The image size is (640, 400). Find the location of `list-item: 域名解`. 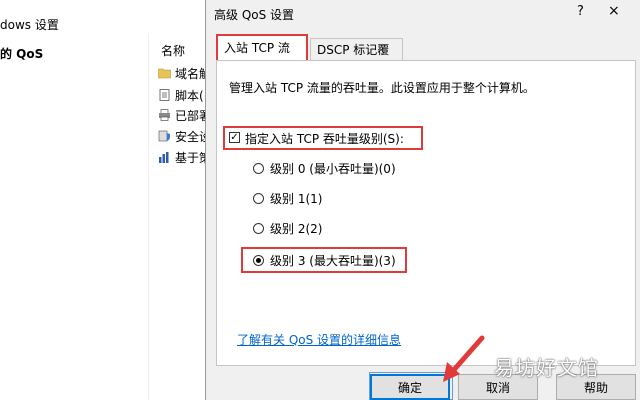

list-item: 域名解 is located at coordinates (181, 73).